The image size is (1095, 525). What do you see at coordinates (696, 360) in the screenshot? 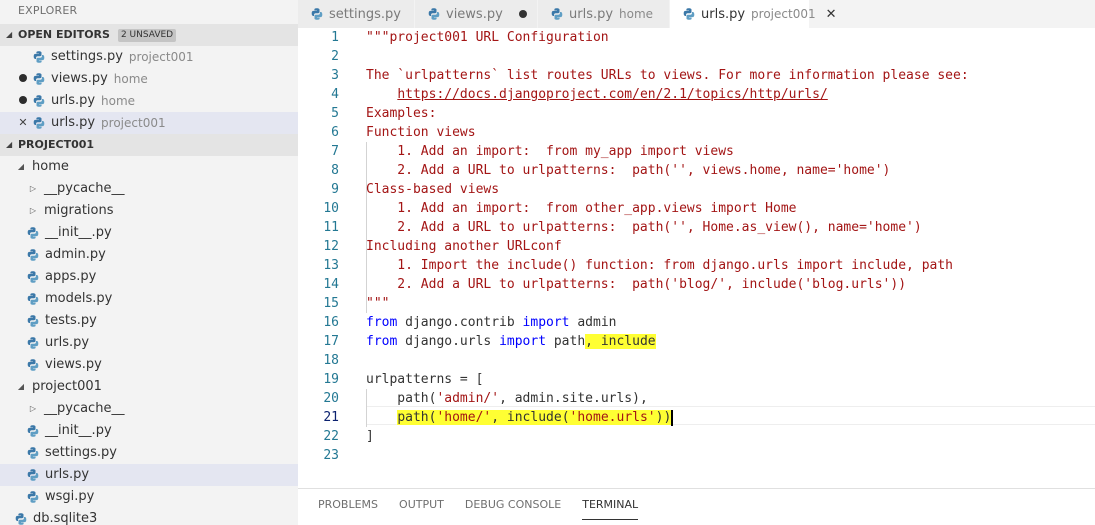
I see `code-line: 18` at bounding box center [696, 360].